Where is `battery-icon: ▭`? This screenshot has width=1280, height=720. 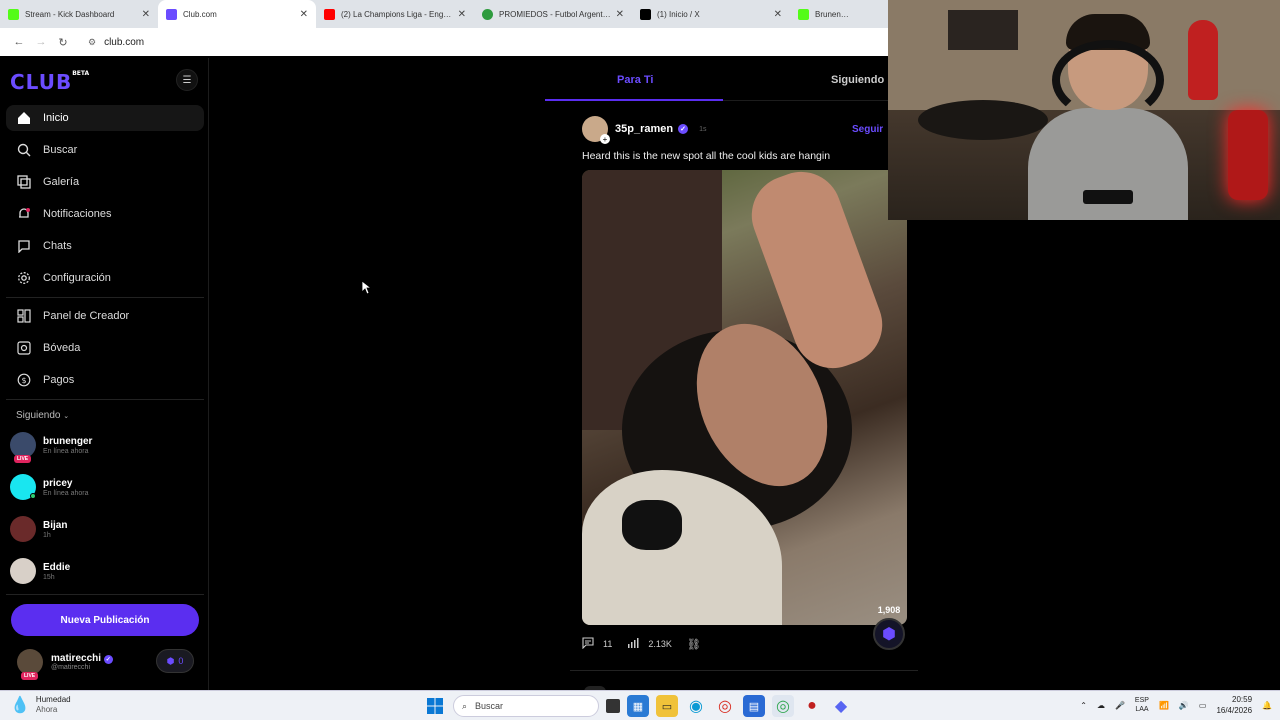
battery-icon: ▭ is located at coordinates (1203, 705).